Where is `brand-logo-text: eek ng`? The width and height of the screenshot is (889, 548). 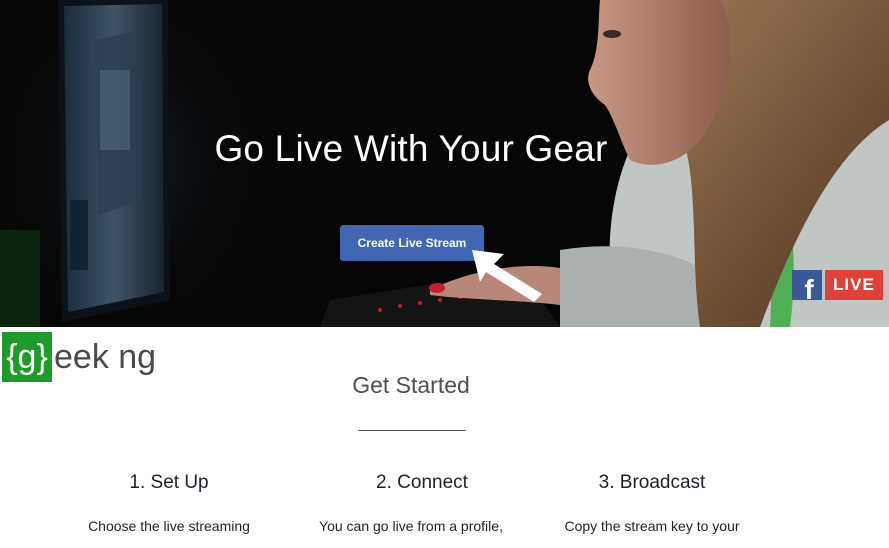
brand-logo-text: eek ng is located at coordinates (105, 357).